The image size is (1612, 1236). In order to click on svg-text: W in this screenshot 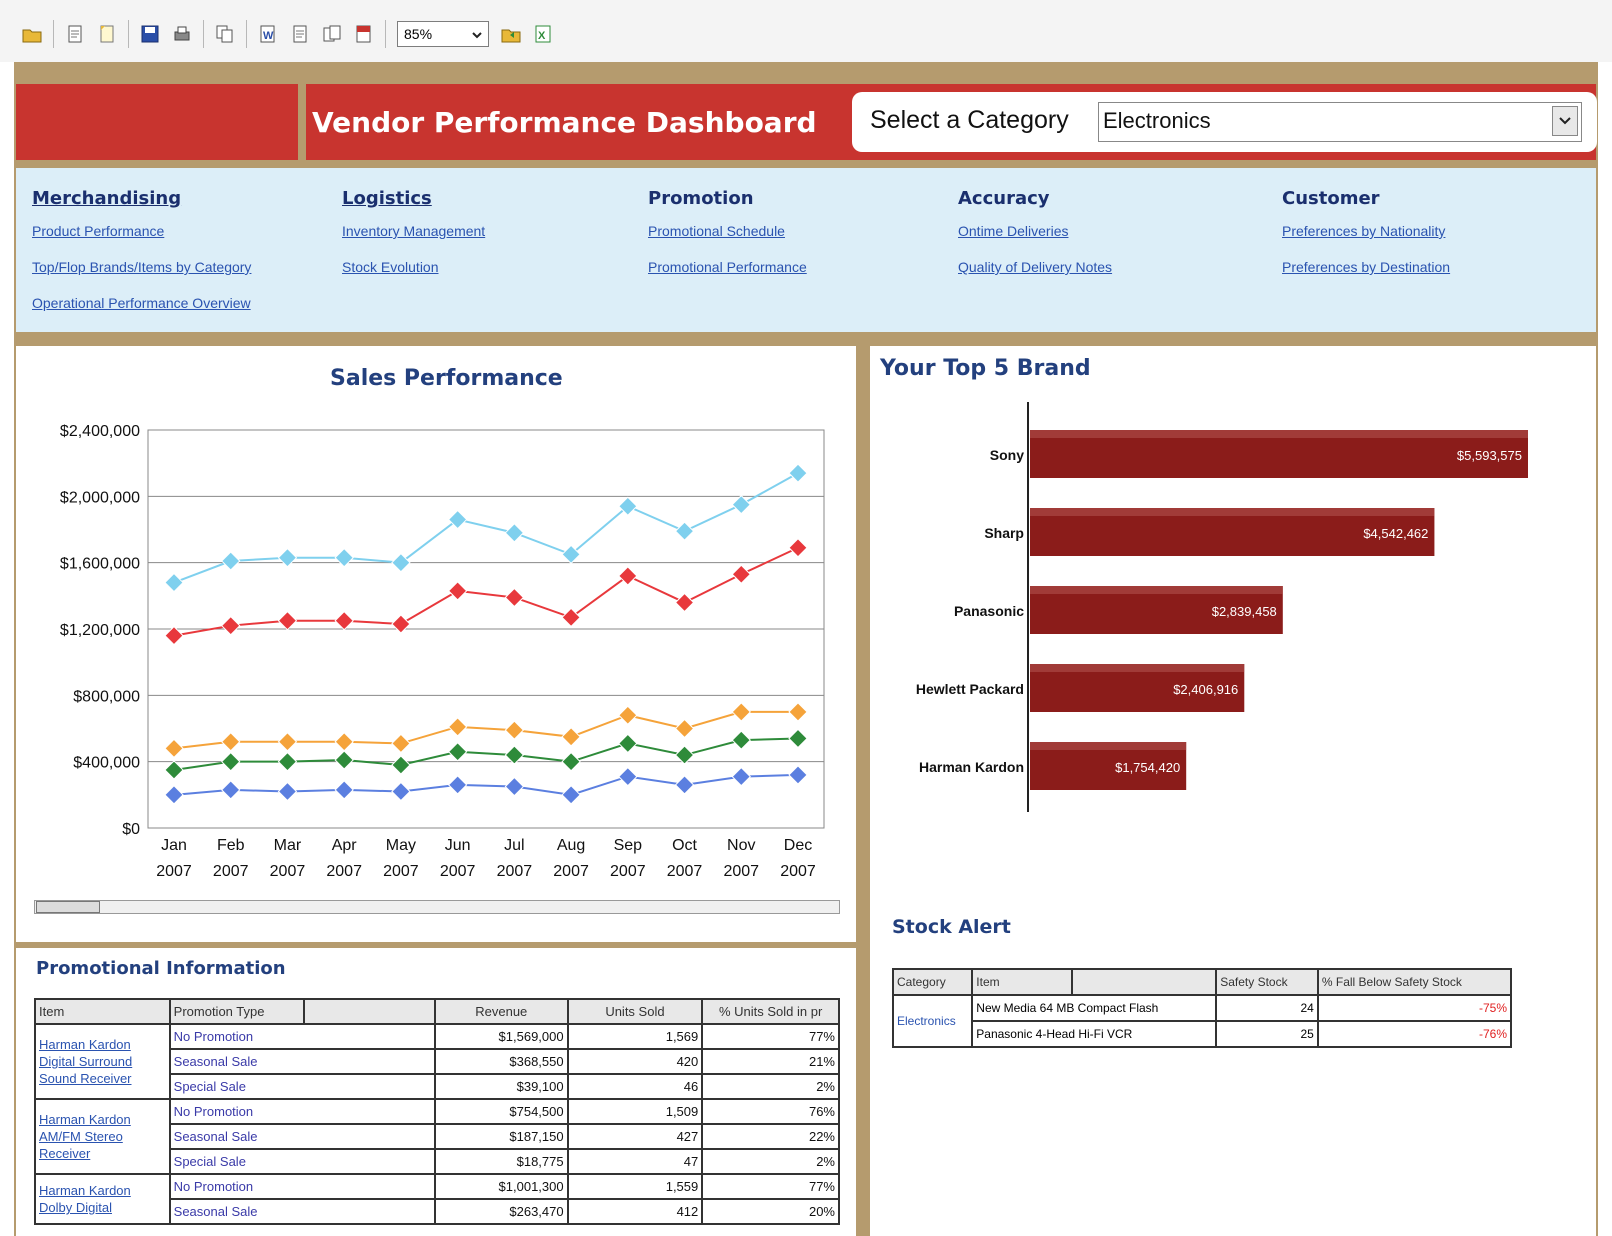, I will do `click(268, 36)`.